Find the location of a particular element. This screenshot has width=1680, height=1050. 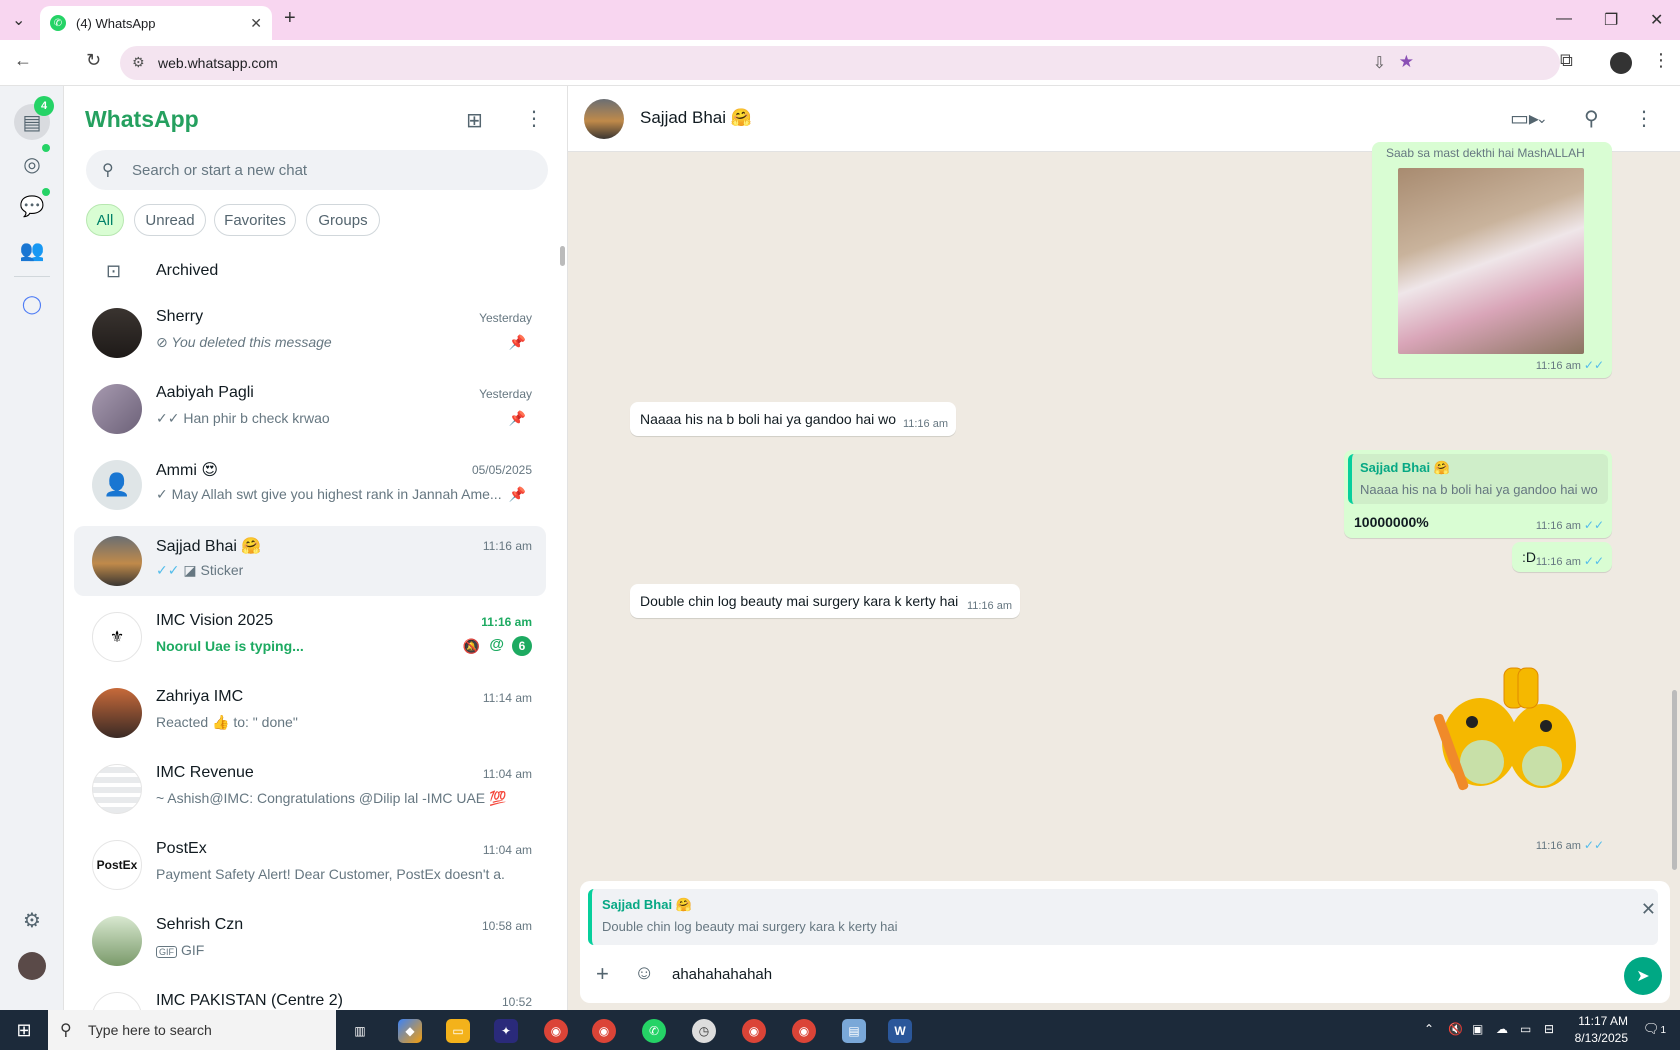

back-icon: ← is located at coordinates (23, 60).